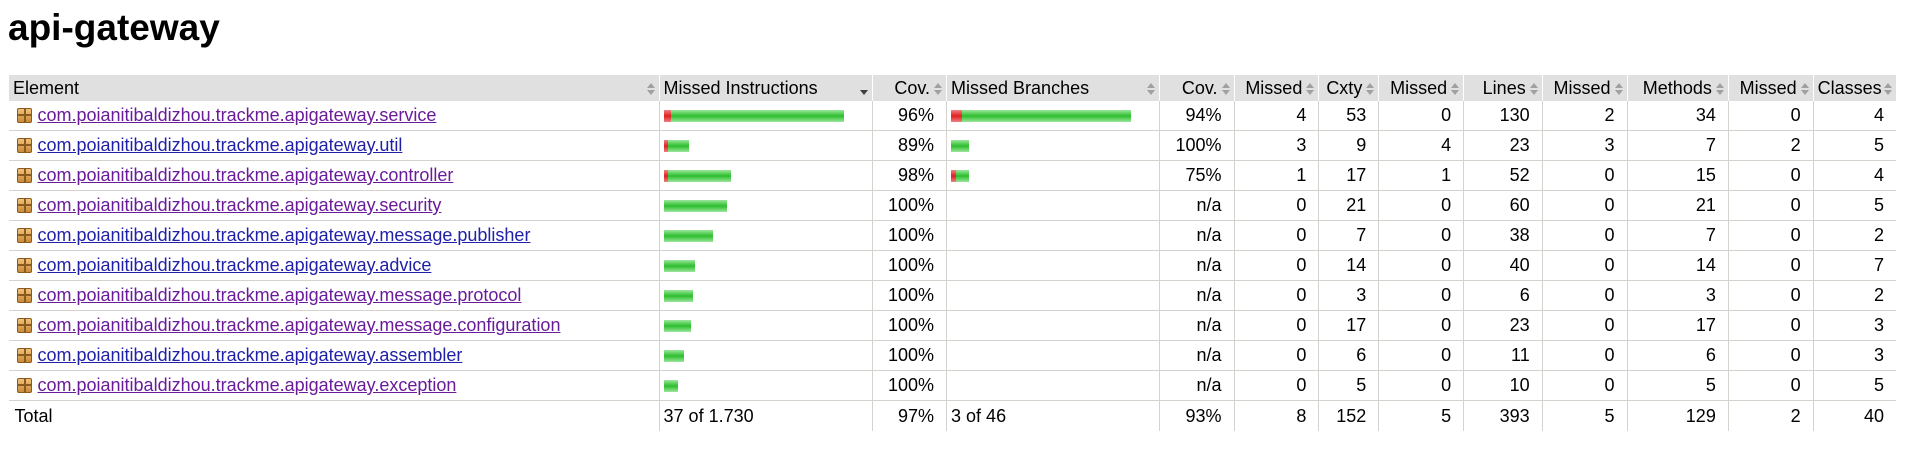  I want to click on header-element: Element, so click(334, 88).